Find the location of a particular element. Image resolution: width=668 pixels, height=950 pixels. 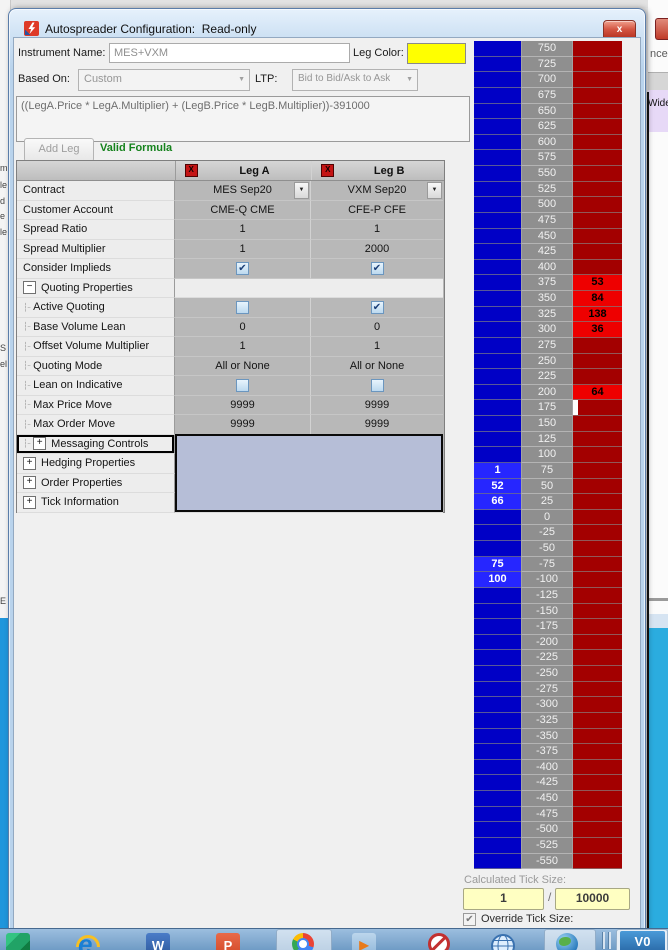

row-label-cell: ┆·· Base Volume Lean is located at coordinates (96, 327).